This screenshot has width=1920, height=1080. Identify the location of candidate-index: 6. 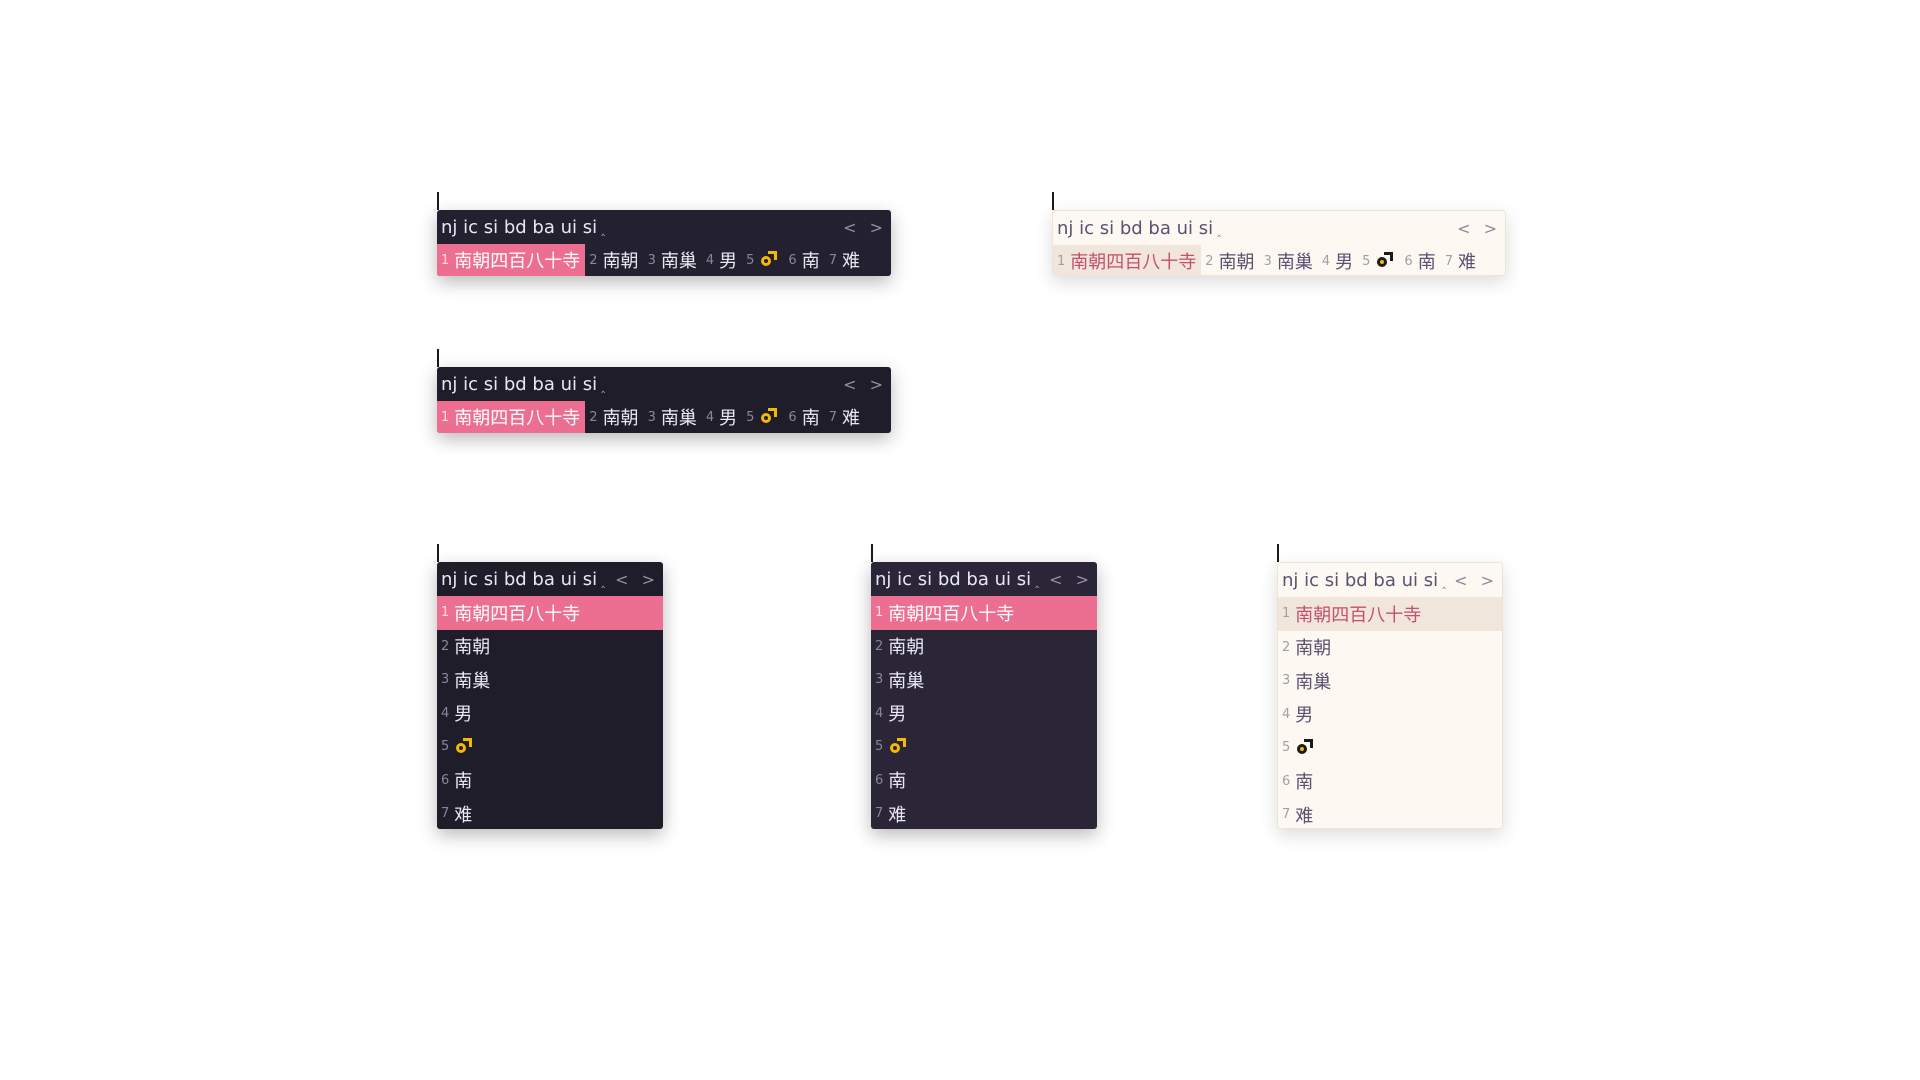
(792, 260).